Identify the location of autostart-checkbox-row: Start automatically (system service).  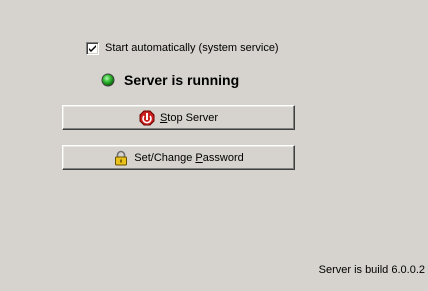
(182, 48).